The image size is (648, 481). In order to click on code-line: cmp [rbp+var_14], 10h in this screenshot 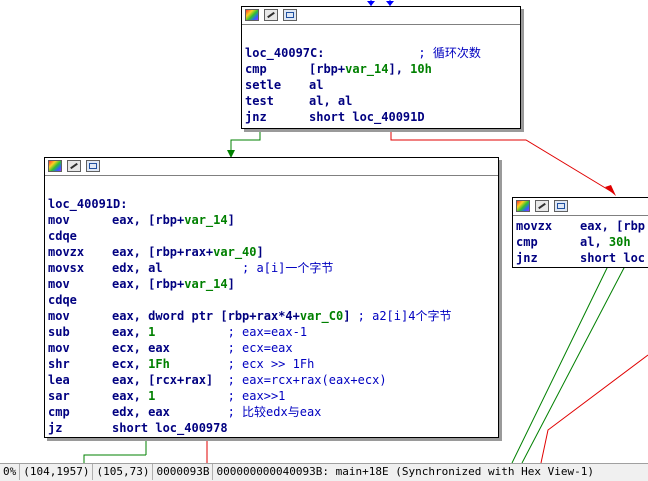, I will do `click(382, 69)`.